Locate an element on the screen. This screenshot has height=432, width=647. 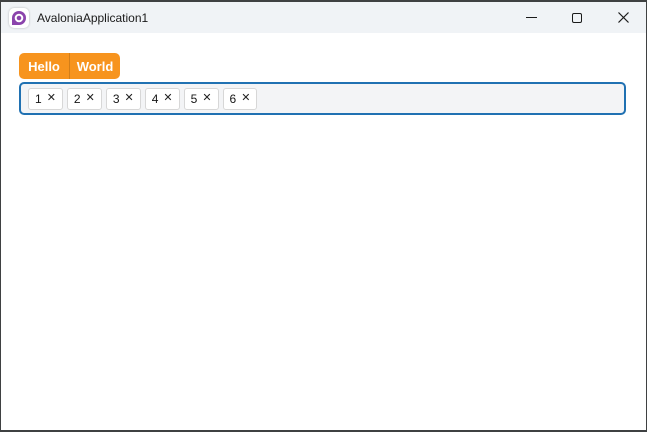
tab-hello: Hello is located at coordinates (44, 66).